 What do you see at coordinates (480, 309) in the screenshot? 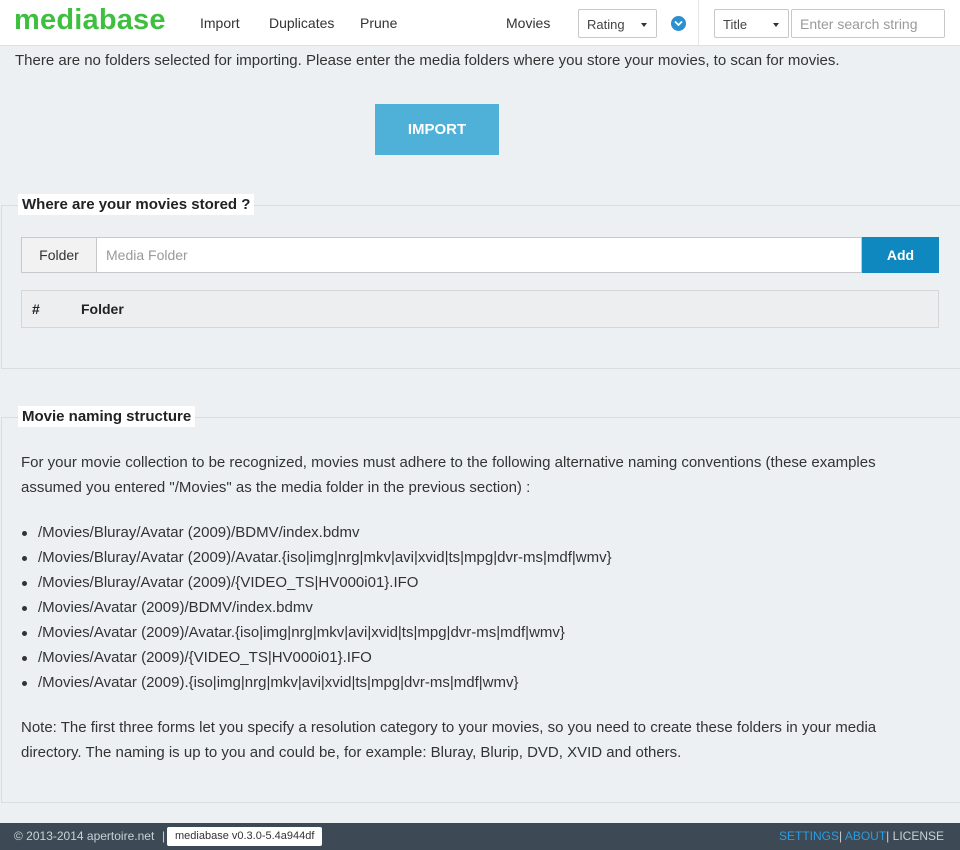
I see `folder-table-header: # Folder` at bounding box center [480, 309].